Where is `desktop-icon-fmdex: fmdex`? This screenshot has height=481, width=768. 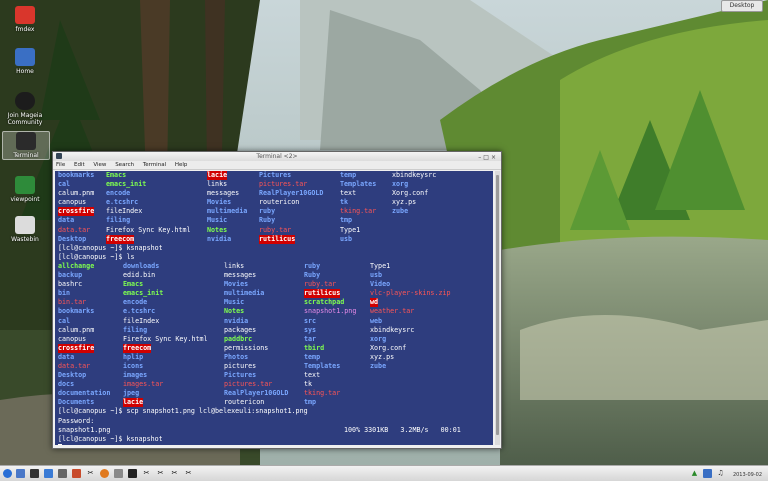
desktop-icon-fmdex: fmdex is located at coordinates (25, 19).